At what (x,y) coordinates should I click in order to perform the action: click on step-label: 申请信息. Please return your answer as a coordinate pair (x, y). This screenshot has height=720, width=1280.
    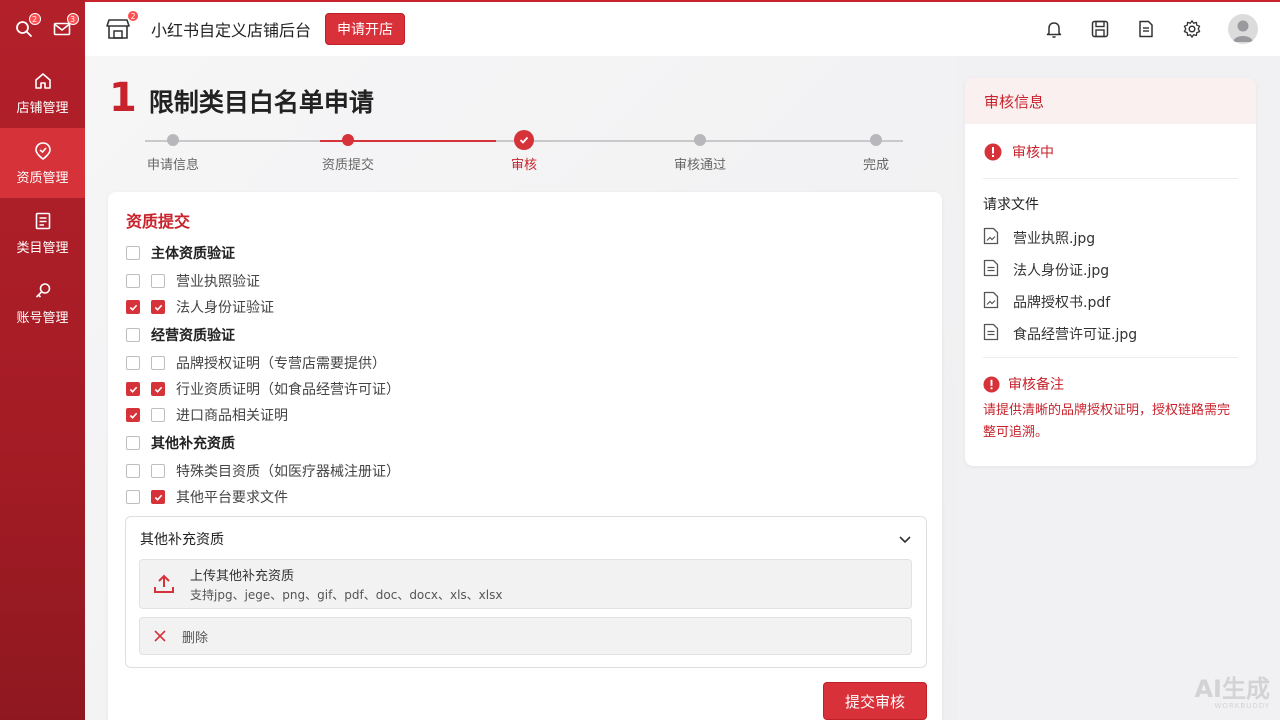
    Looking at the image, I should click on (172, 165).